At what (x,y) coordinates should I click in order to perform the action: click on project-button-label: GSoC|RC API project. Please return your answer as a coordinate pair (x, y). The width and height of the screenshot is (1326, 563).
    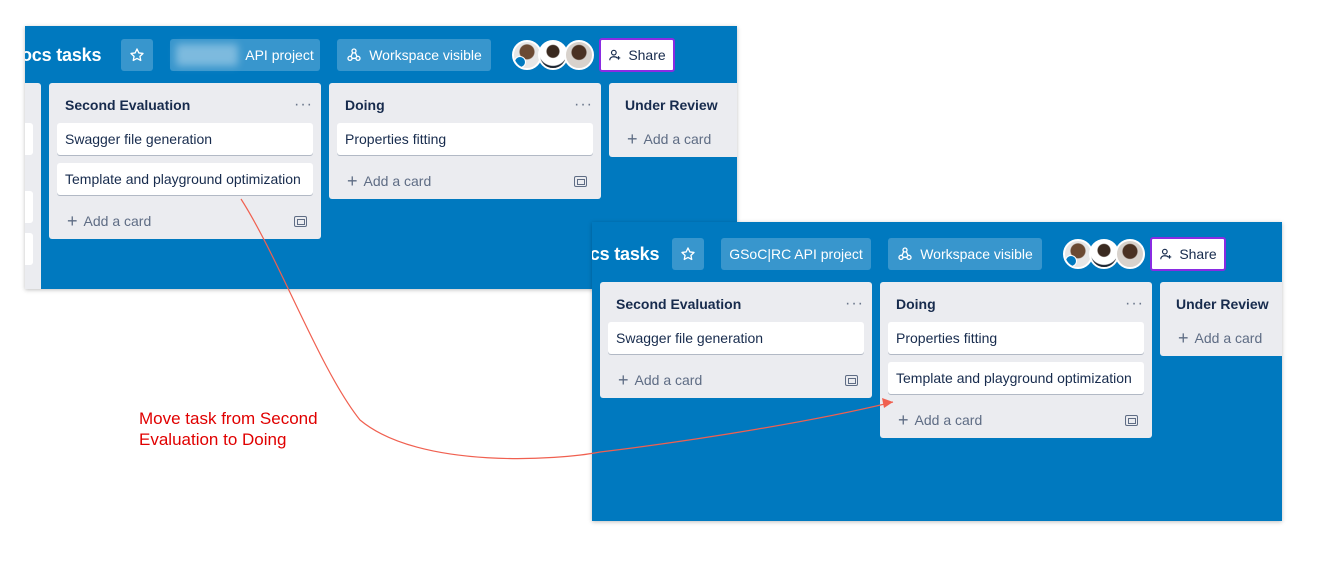
    Looking at the image, I should click on (796, 254).